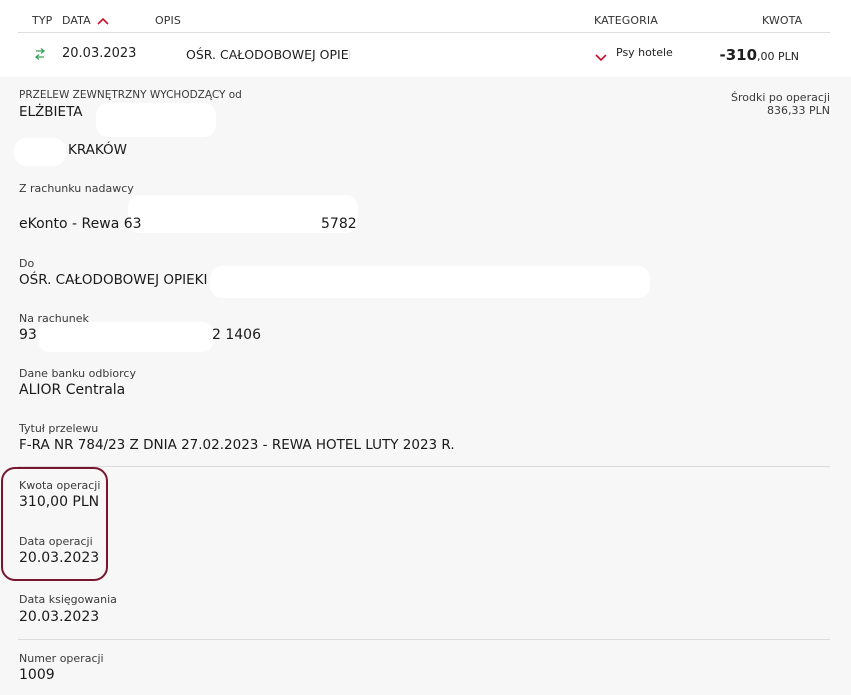 The width and height of the screenshot is (851, 695). Describe the element at coordinates (236, 335) in the screenshot. I see `to-account-suffix: 2 1406` at that location.